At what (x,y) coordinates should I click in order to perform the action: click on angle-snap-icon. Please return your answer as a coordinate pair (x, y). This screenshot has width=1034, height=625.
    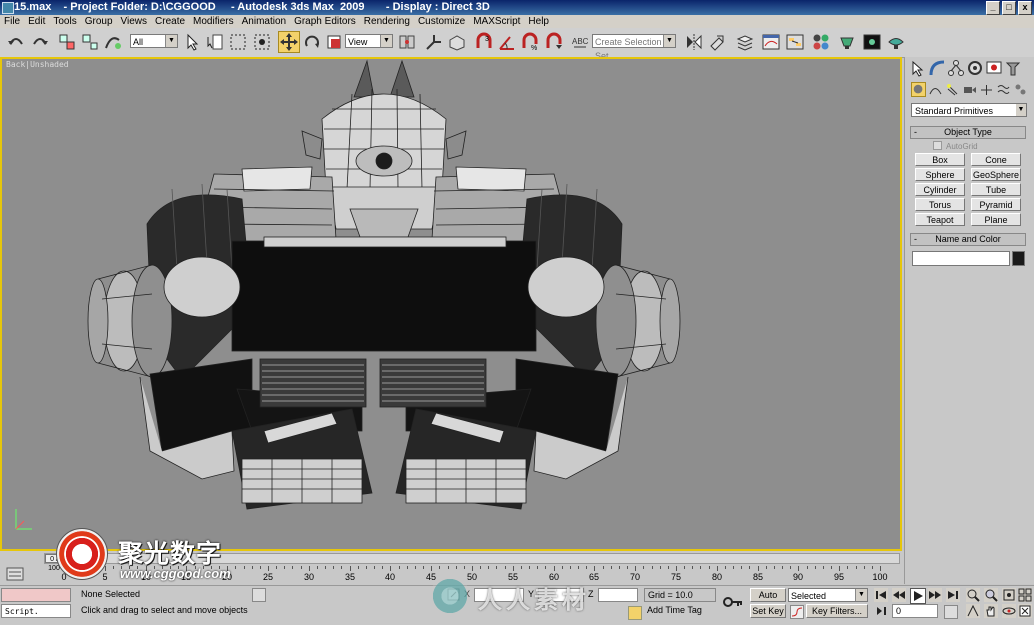
    Looking at the image, I should click on (507, 42).